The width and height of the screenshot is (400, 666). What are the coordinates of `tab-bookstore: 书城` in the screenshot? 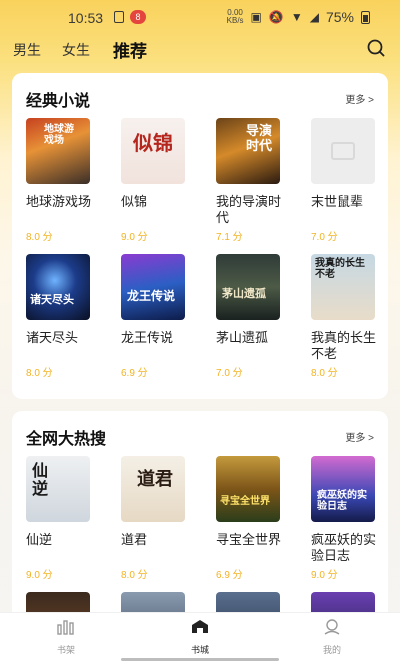 It's located at (200, 637).